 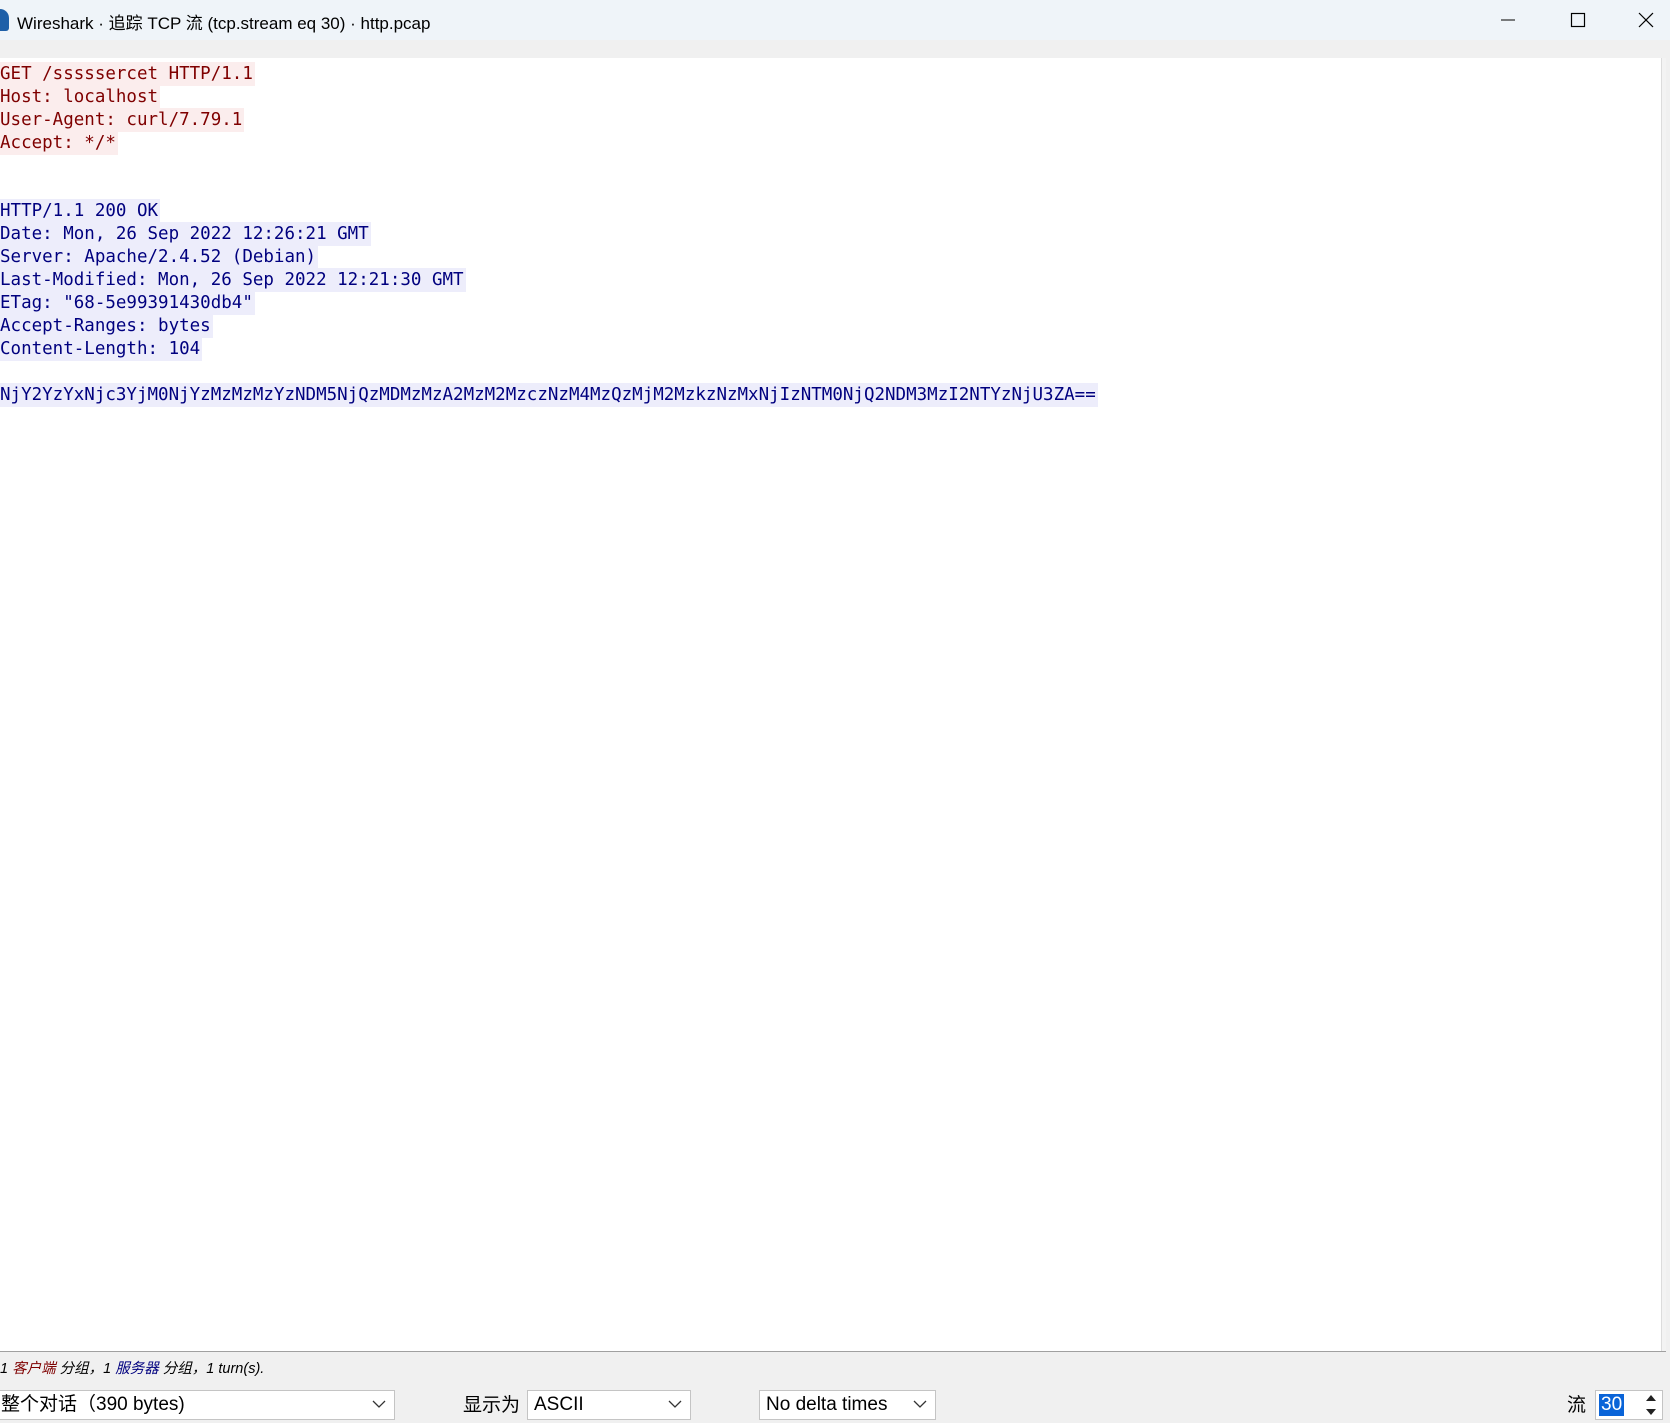 What do you see at coordinates (93, 1404) in the screenshot?
I see `conversation-value: 整个对话（390 bytes)` at bounding box center [93, 1404].